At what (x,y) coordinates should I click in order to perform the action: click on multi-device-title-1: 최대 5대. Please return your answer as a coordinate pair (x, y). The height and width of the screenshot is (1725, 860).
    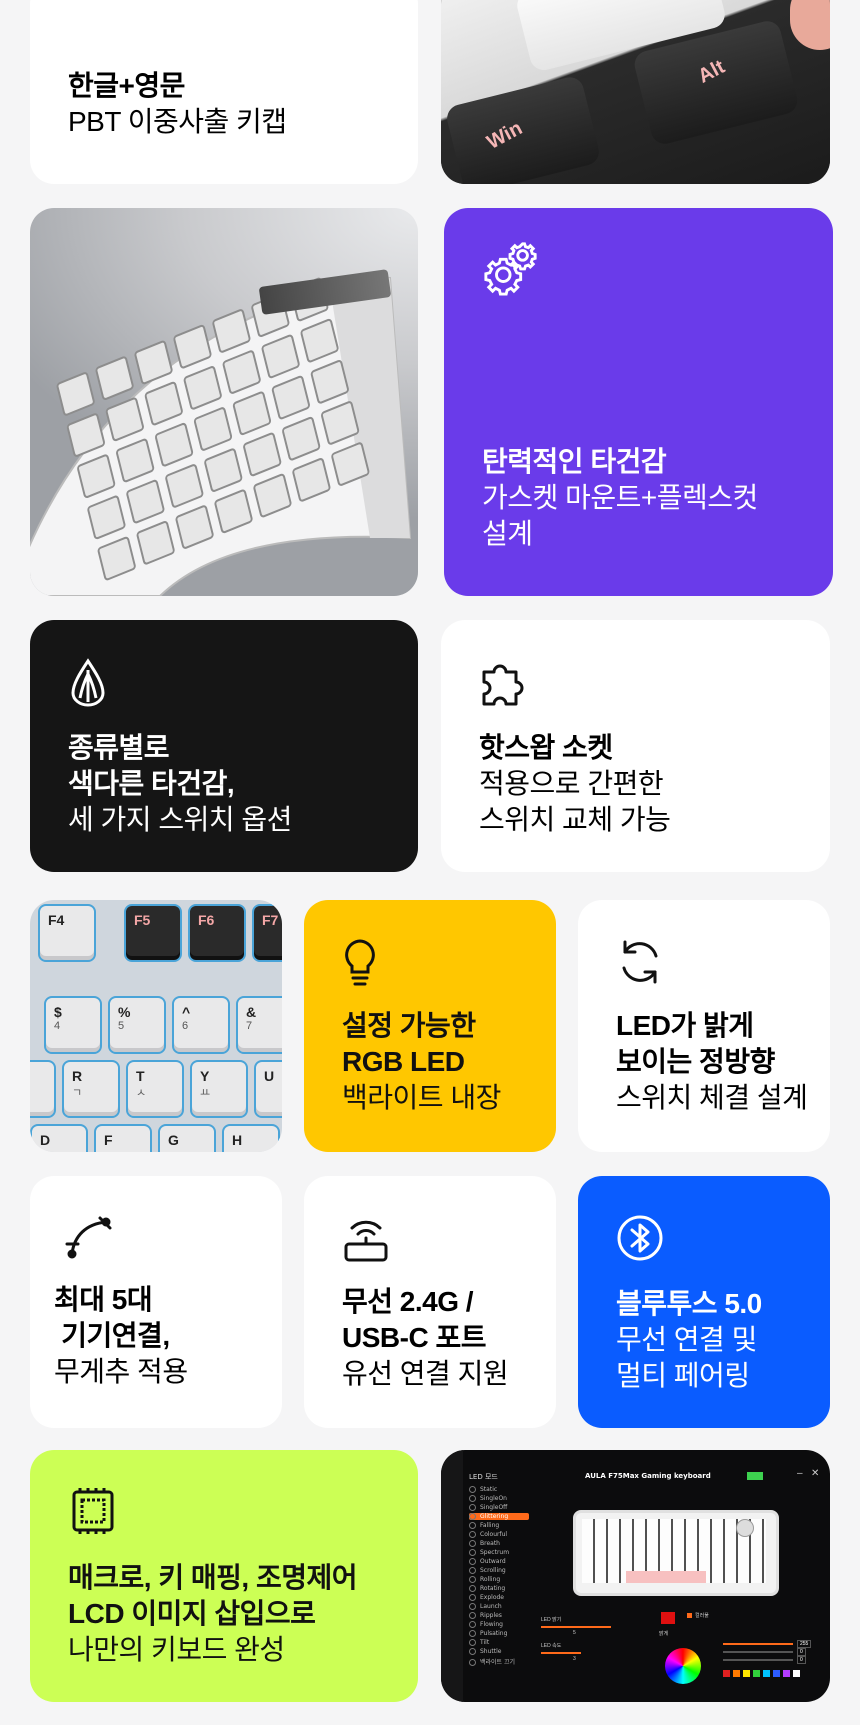
    Looking at the image, I should click on (103, 1299).